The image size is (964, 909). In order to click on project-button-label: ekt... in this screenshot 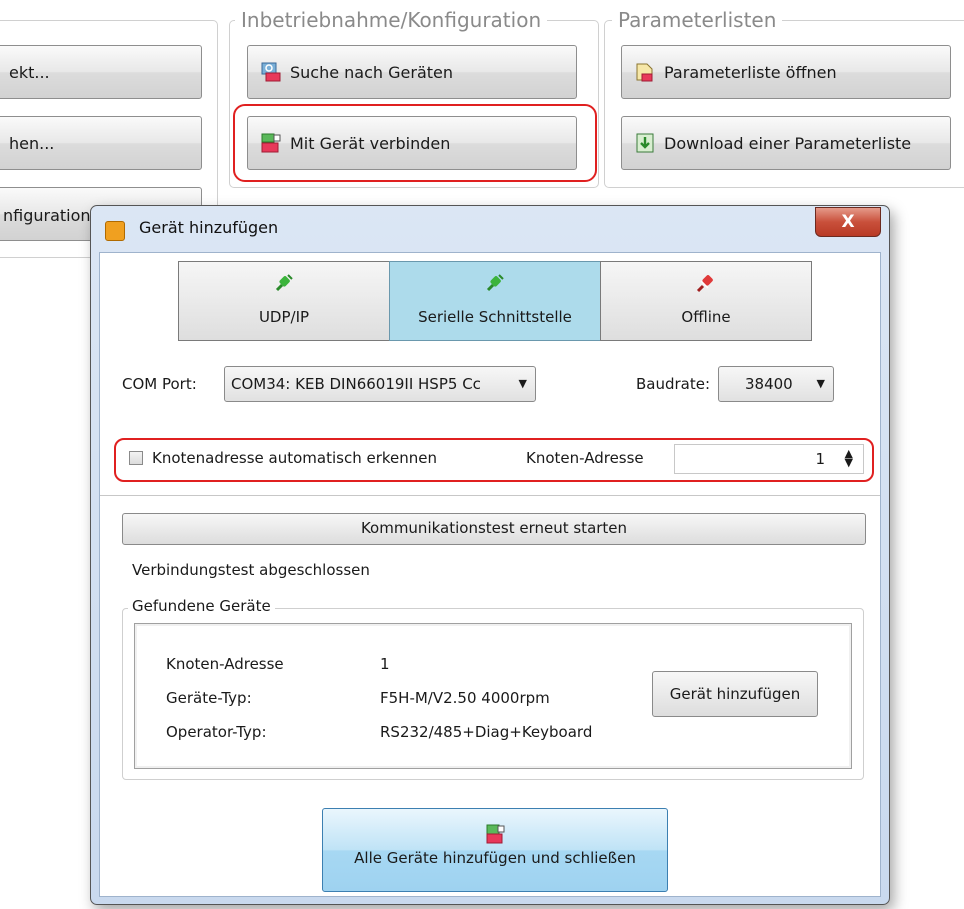, I will do `click(29, 72)`.